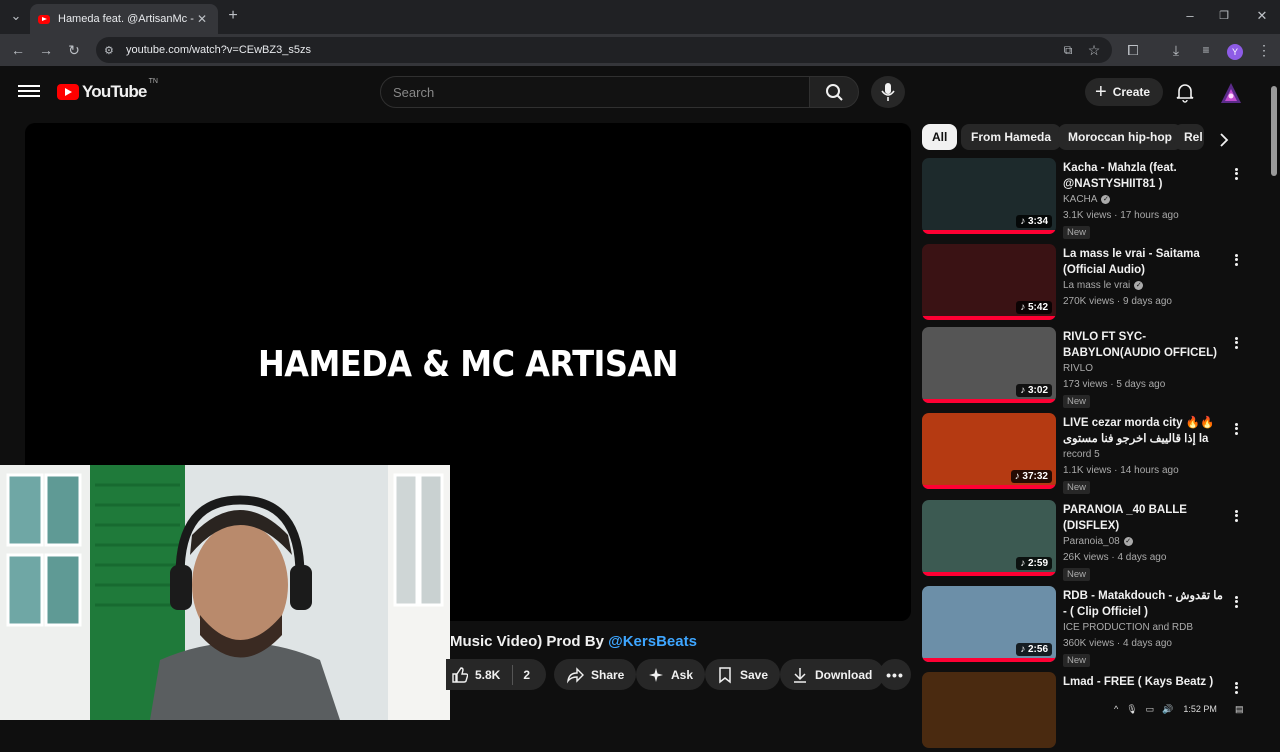 The height and width of the screenshot is (752, 1280). Describe the element at coordinates (989, 365) in the screenshot. I see `video-thumbnail: ♪ 3:02` at that location.